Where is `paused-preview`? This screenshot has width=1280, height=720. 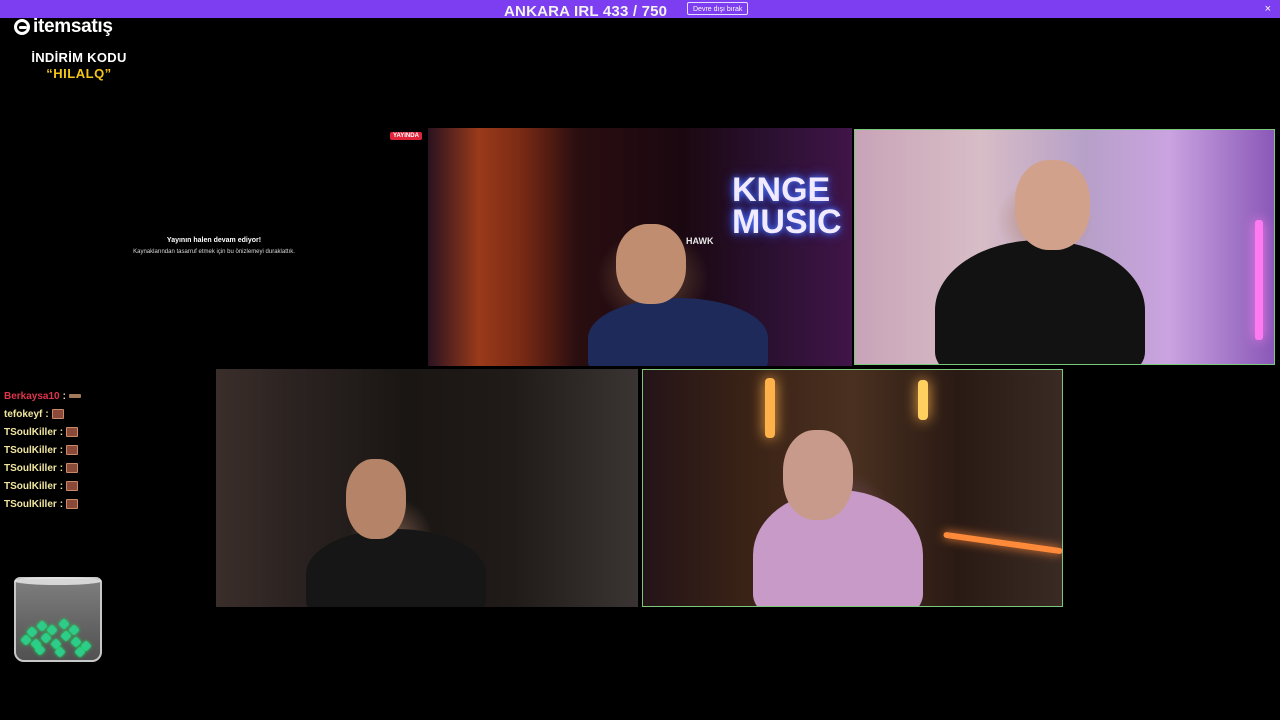 paused-preview is located at coordinates (214, 246).